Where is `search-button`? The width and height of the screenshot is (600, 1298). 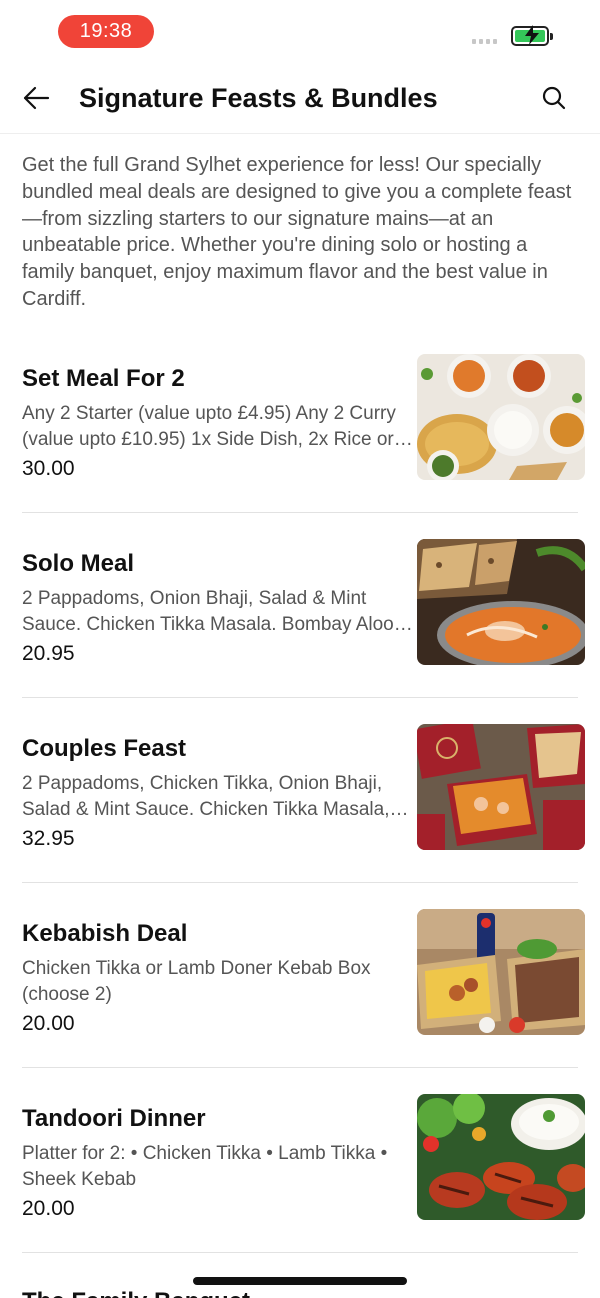 search-button is located at coordinates (554, 98).